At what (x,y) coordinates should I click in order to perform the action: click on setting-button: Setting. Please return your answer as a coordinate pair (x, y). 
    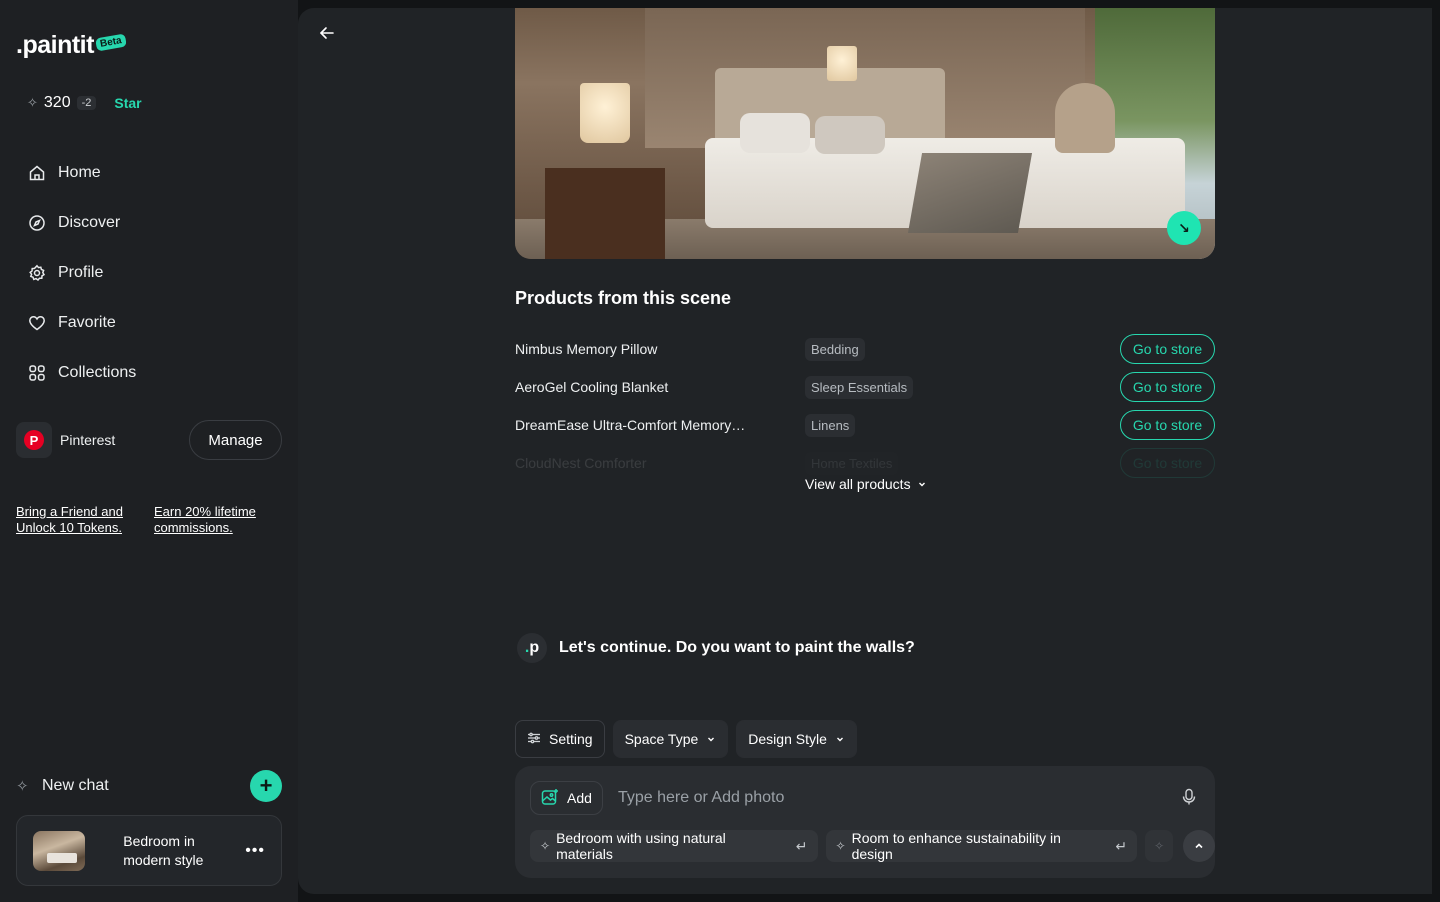
    Looking at the image, I should click on (560, 739).